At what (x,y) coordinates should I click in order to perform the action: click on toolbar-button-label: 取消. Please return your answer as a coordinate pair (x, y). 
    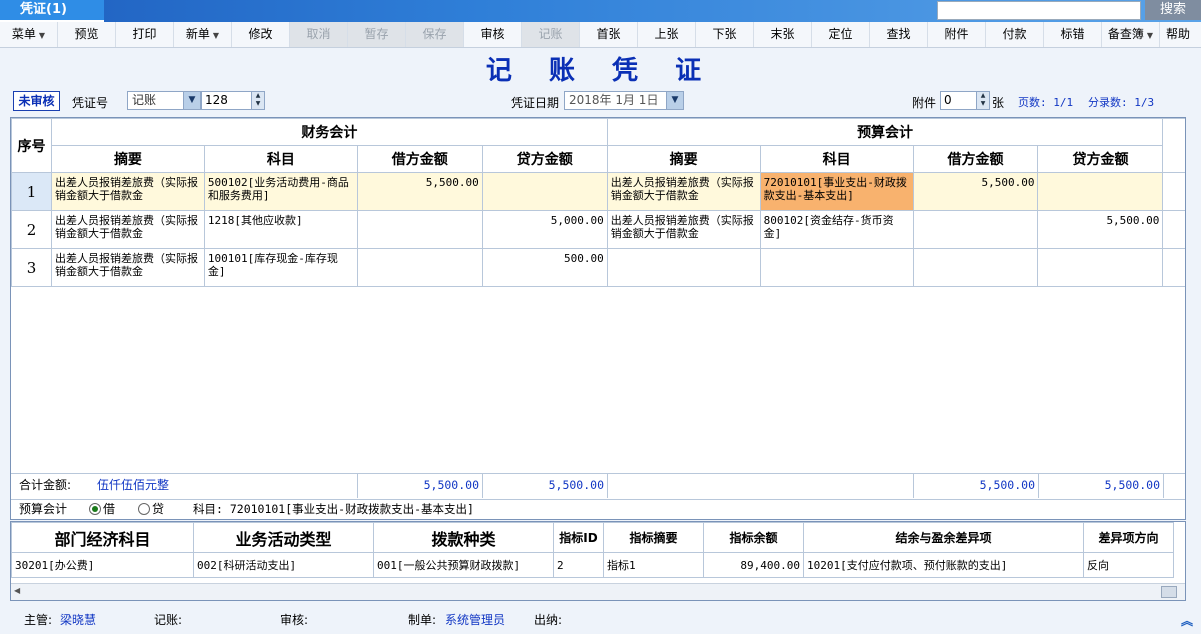
    Looking at the image, I should click on (318, 34).